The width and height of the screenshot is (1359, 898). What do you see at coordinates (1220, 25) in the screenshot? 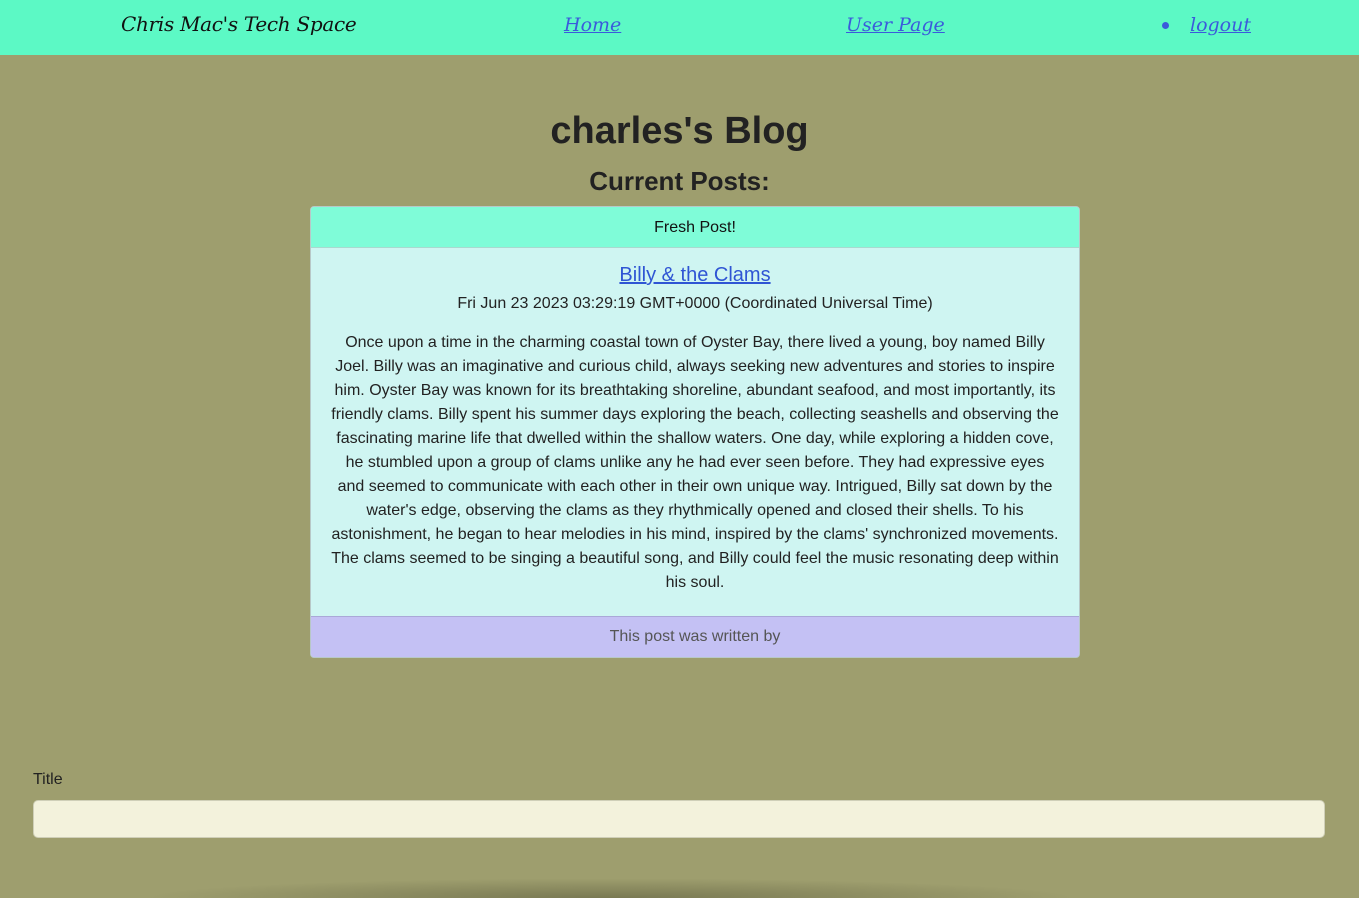
I see `nav-link-logout: logout` at bounding box center [1220, 25].